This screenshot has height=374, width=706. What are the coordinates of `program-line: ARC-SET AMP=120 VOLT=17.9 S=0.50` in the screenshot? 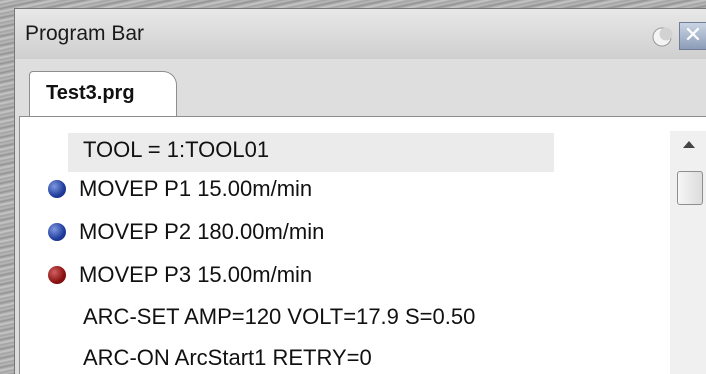 It's located at (345, 316).